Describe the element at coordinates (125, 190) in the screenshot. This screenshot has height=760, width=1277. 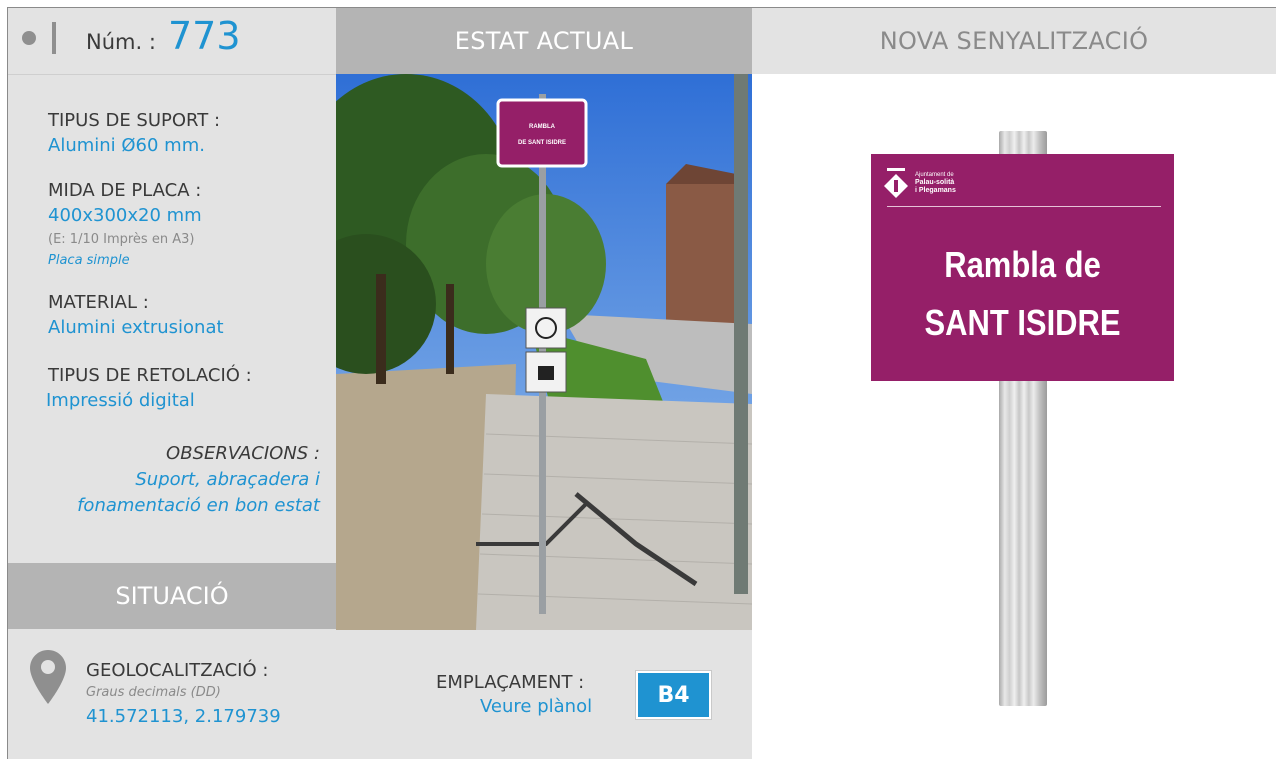
I see `plate-size-label: MIDA DE PLACA :` at that location.